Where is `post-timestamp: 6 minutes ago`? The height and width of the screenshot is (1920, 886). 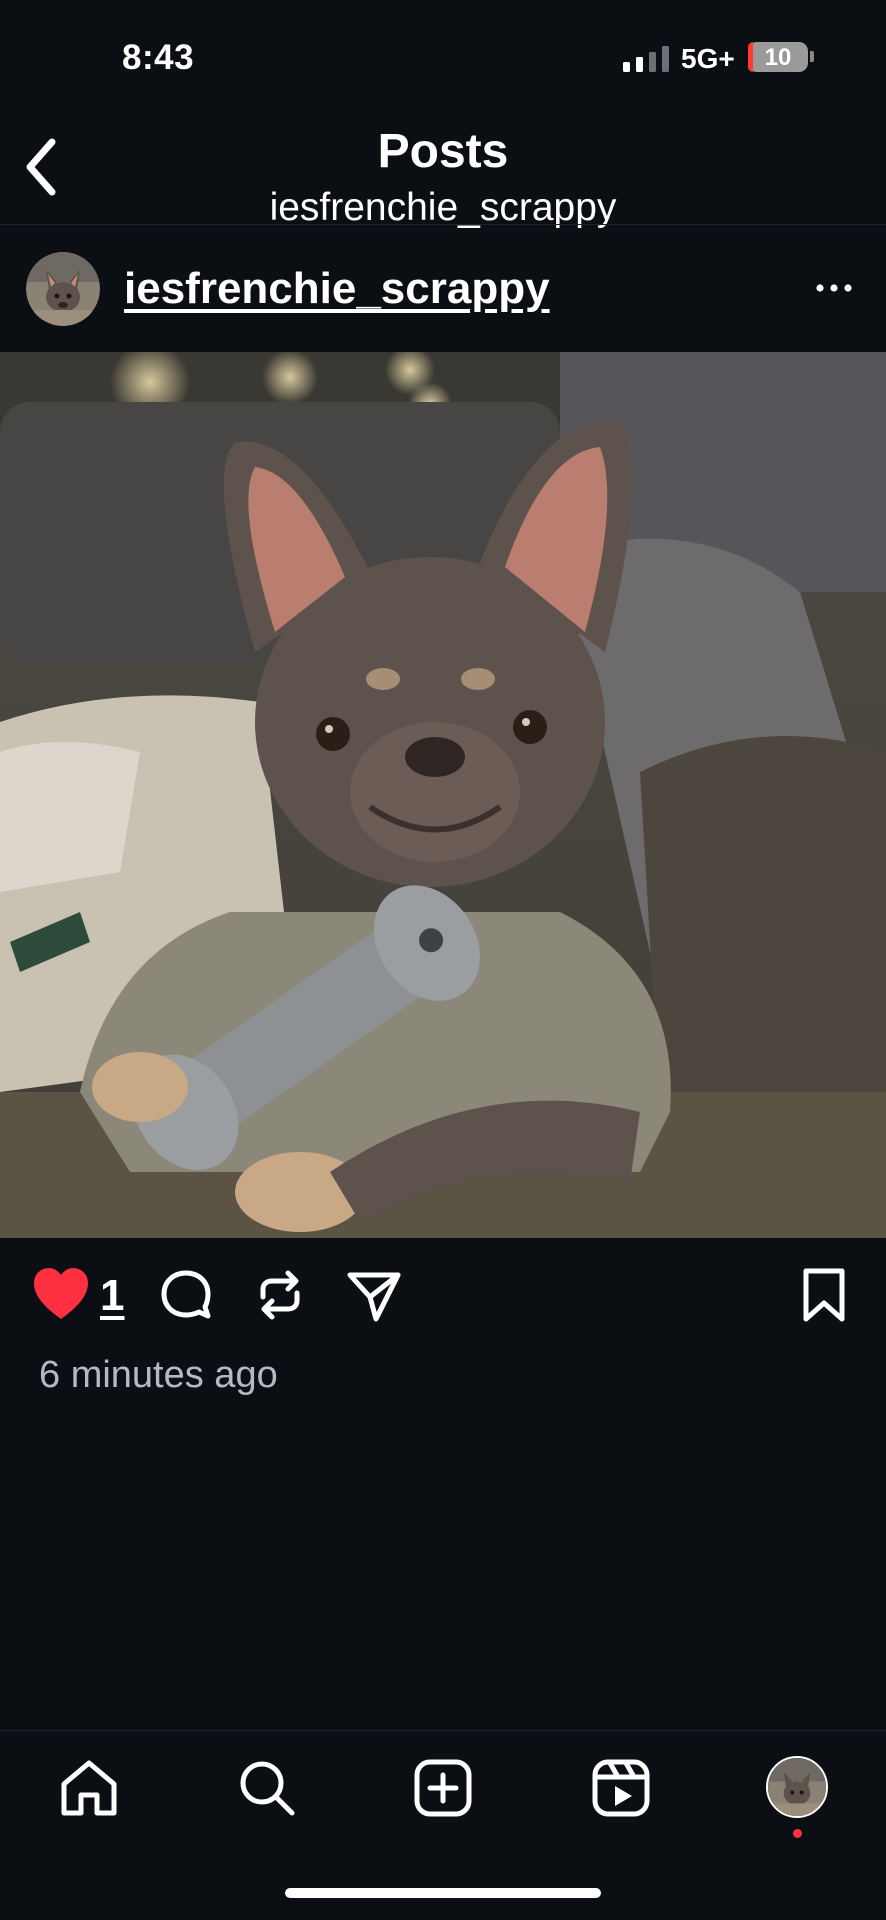
post-timestamp: 6 minutes ago is located at coordinates (158, 1375).